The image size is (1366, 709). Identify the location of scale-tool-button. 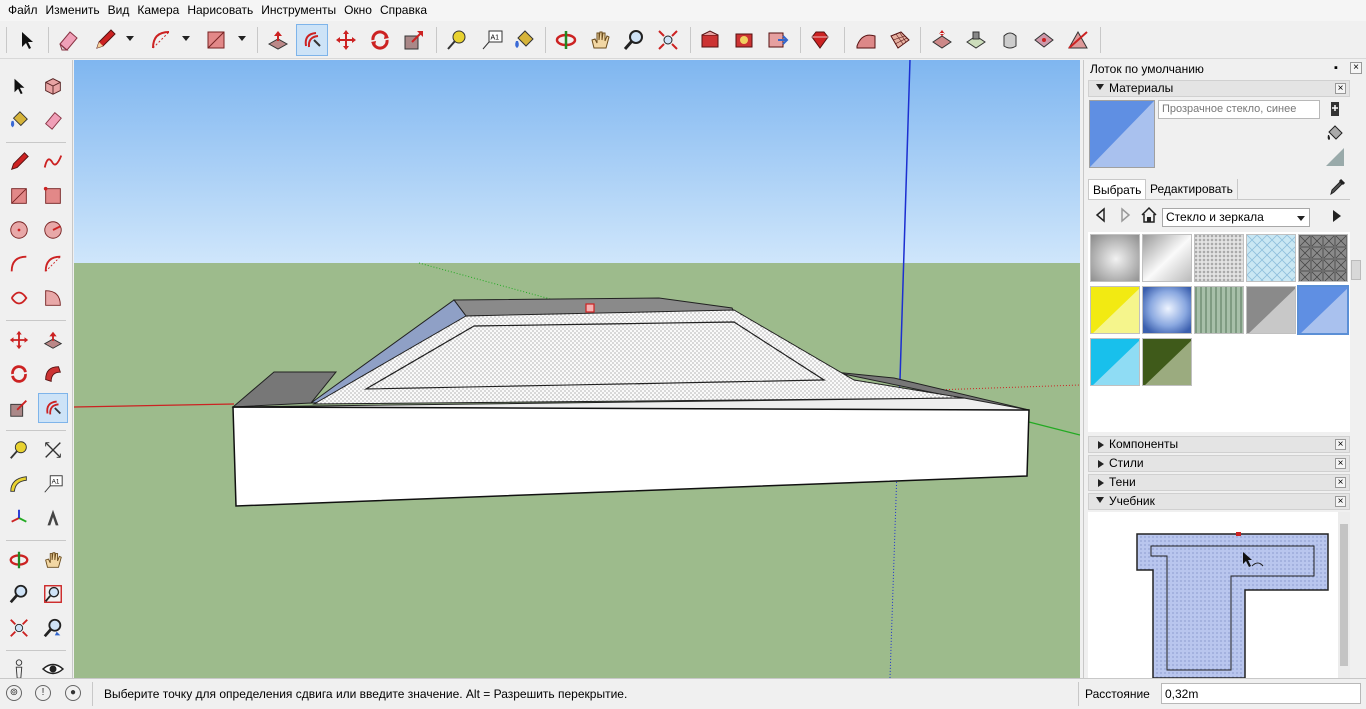
(414, 40).